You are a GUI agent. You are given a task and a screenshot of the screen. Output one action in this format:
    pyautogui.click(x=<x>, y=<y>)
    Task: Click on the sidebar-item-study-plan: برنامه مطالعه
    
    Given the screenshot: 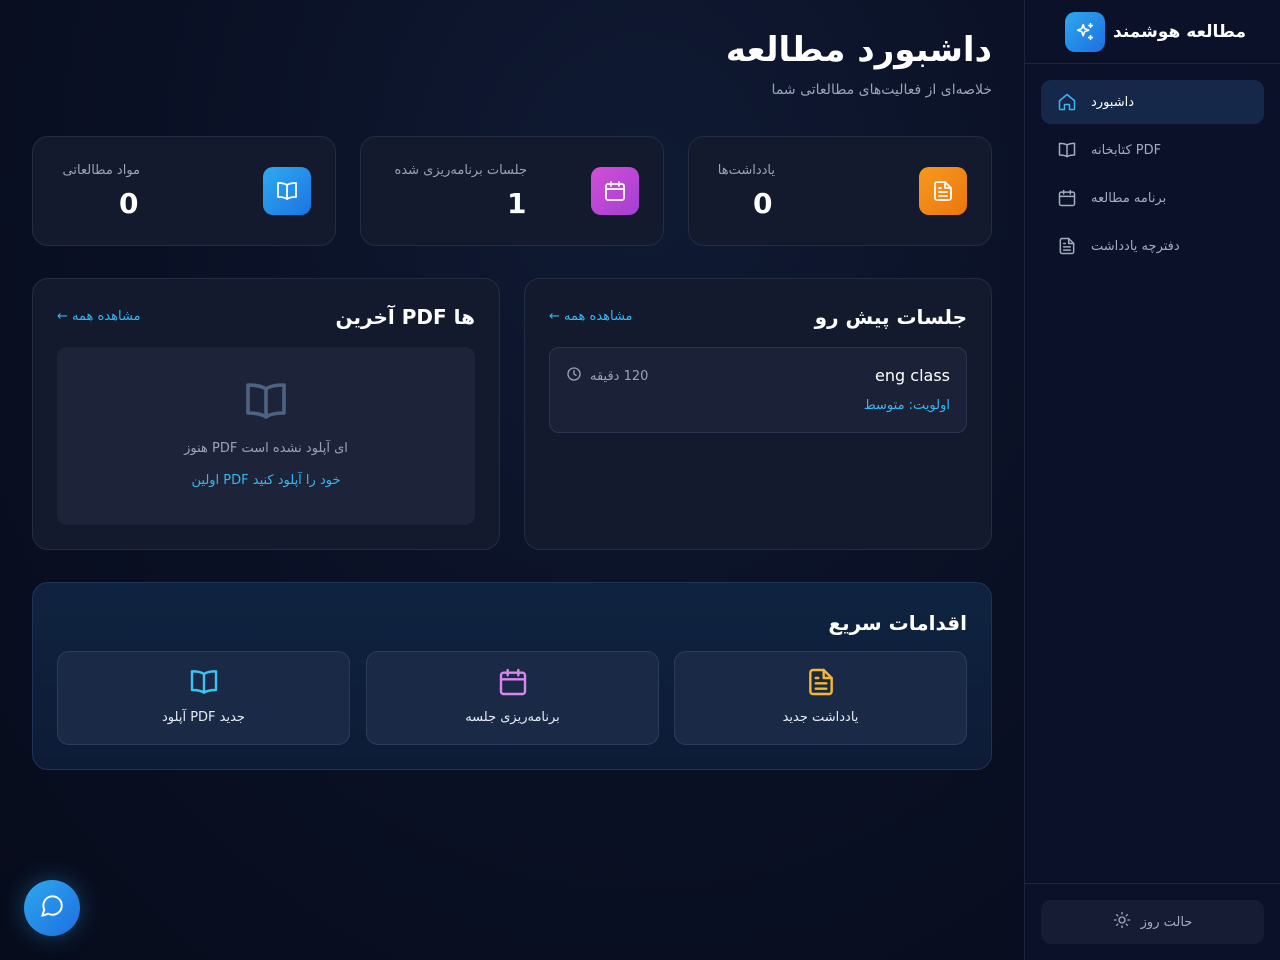 What is the action you would take?
    pyautogui.click(x=1152, y=198)
    